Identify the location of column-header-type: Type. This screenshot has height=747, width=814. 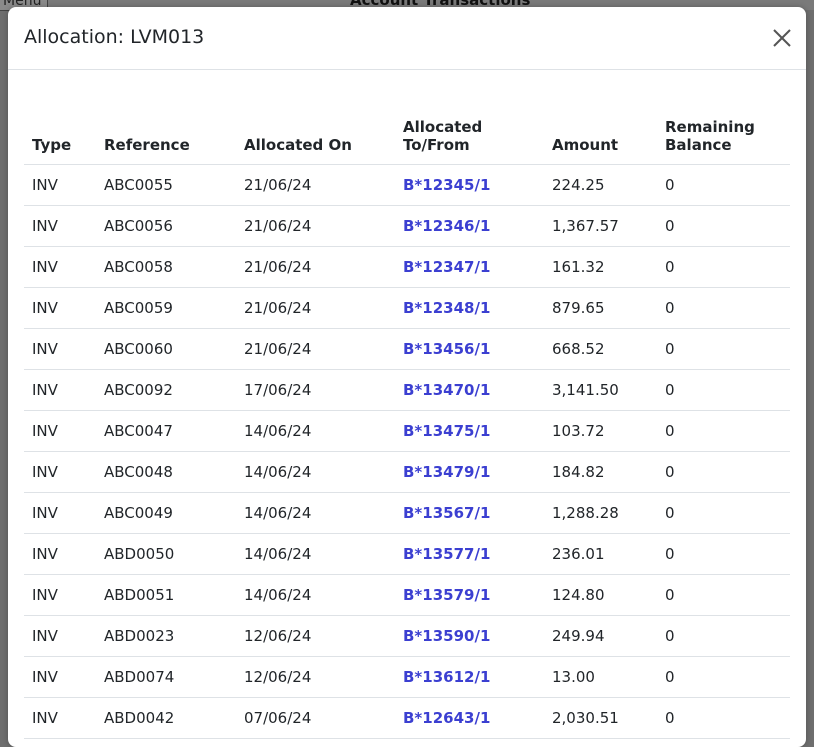
(60, 129).